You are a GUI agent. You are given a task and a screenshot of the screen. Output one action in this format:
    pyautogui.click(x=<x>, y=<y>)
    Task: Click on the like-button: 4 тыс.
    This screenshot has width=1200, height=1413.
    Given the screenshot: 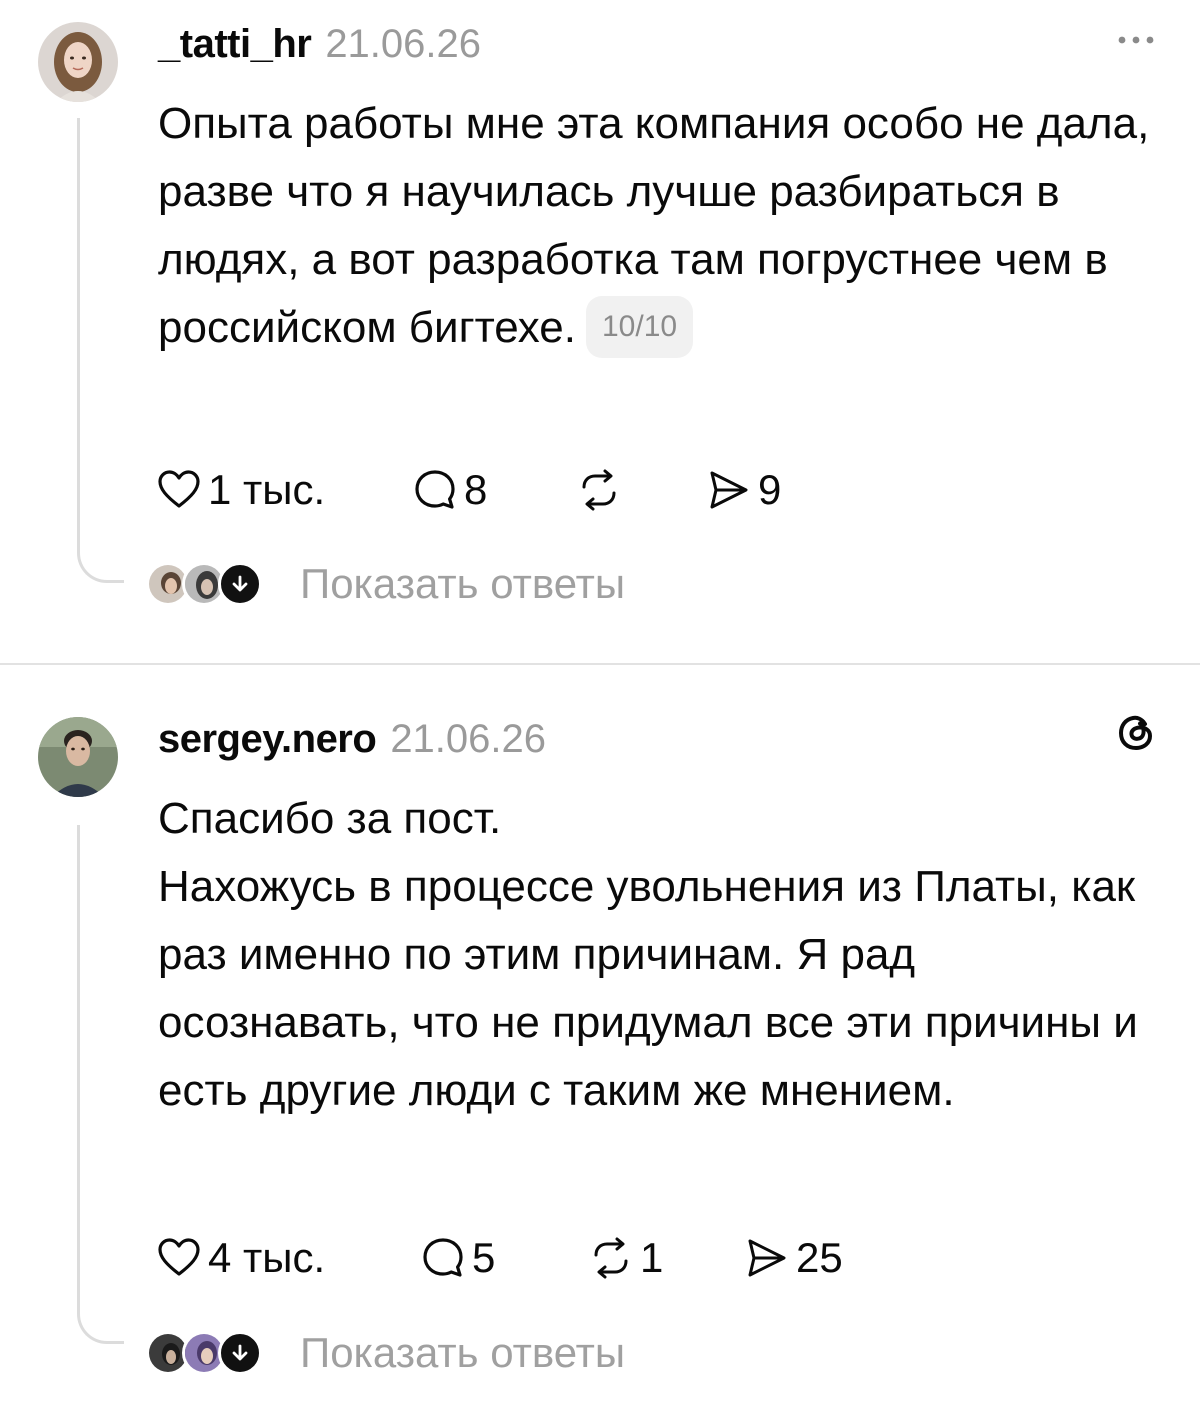 What is the action you would take?
    pyautogui.click(x=288, y=1258)
    